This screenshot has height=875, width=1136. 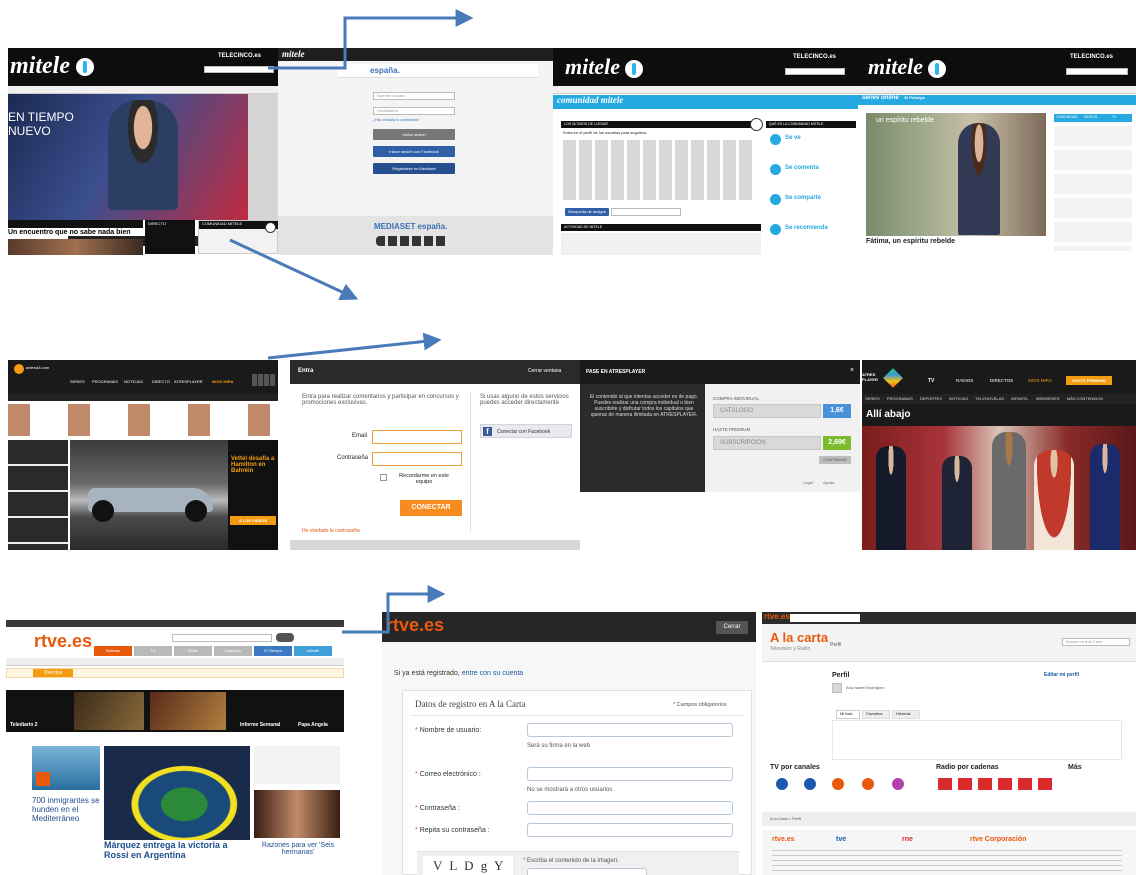 What do you see at coordinates (998, 839) in the screenshot?
I see `footer-corporacion: rtve Corporación` at bounding box center [998, 839].